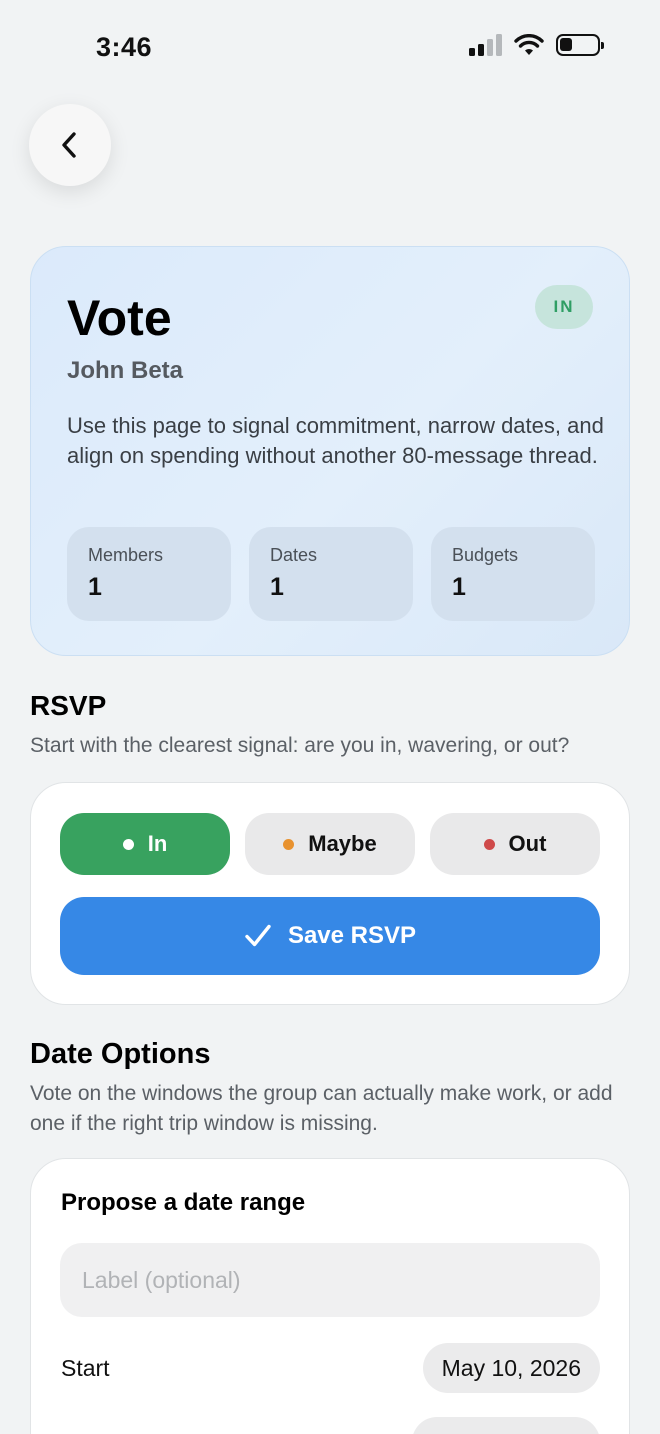 Image resolution: width=660 pixels, height=1434 pixels. I want to click on page-title: Vote, so click(119, 318).